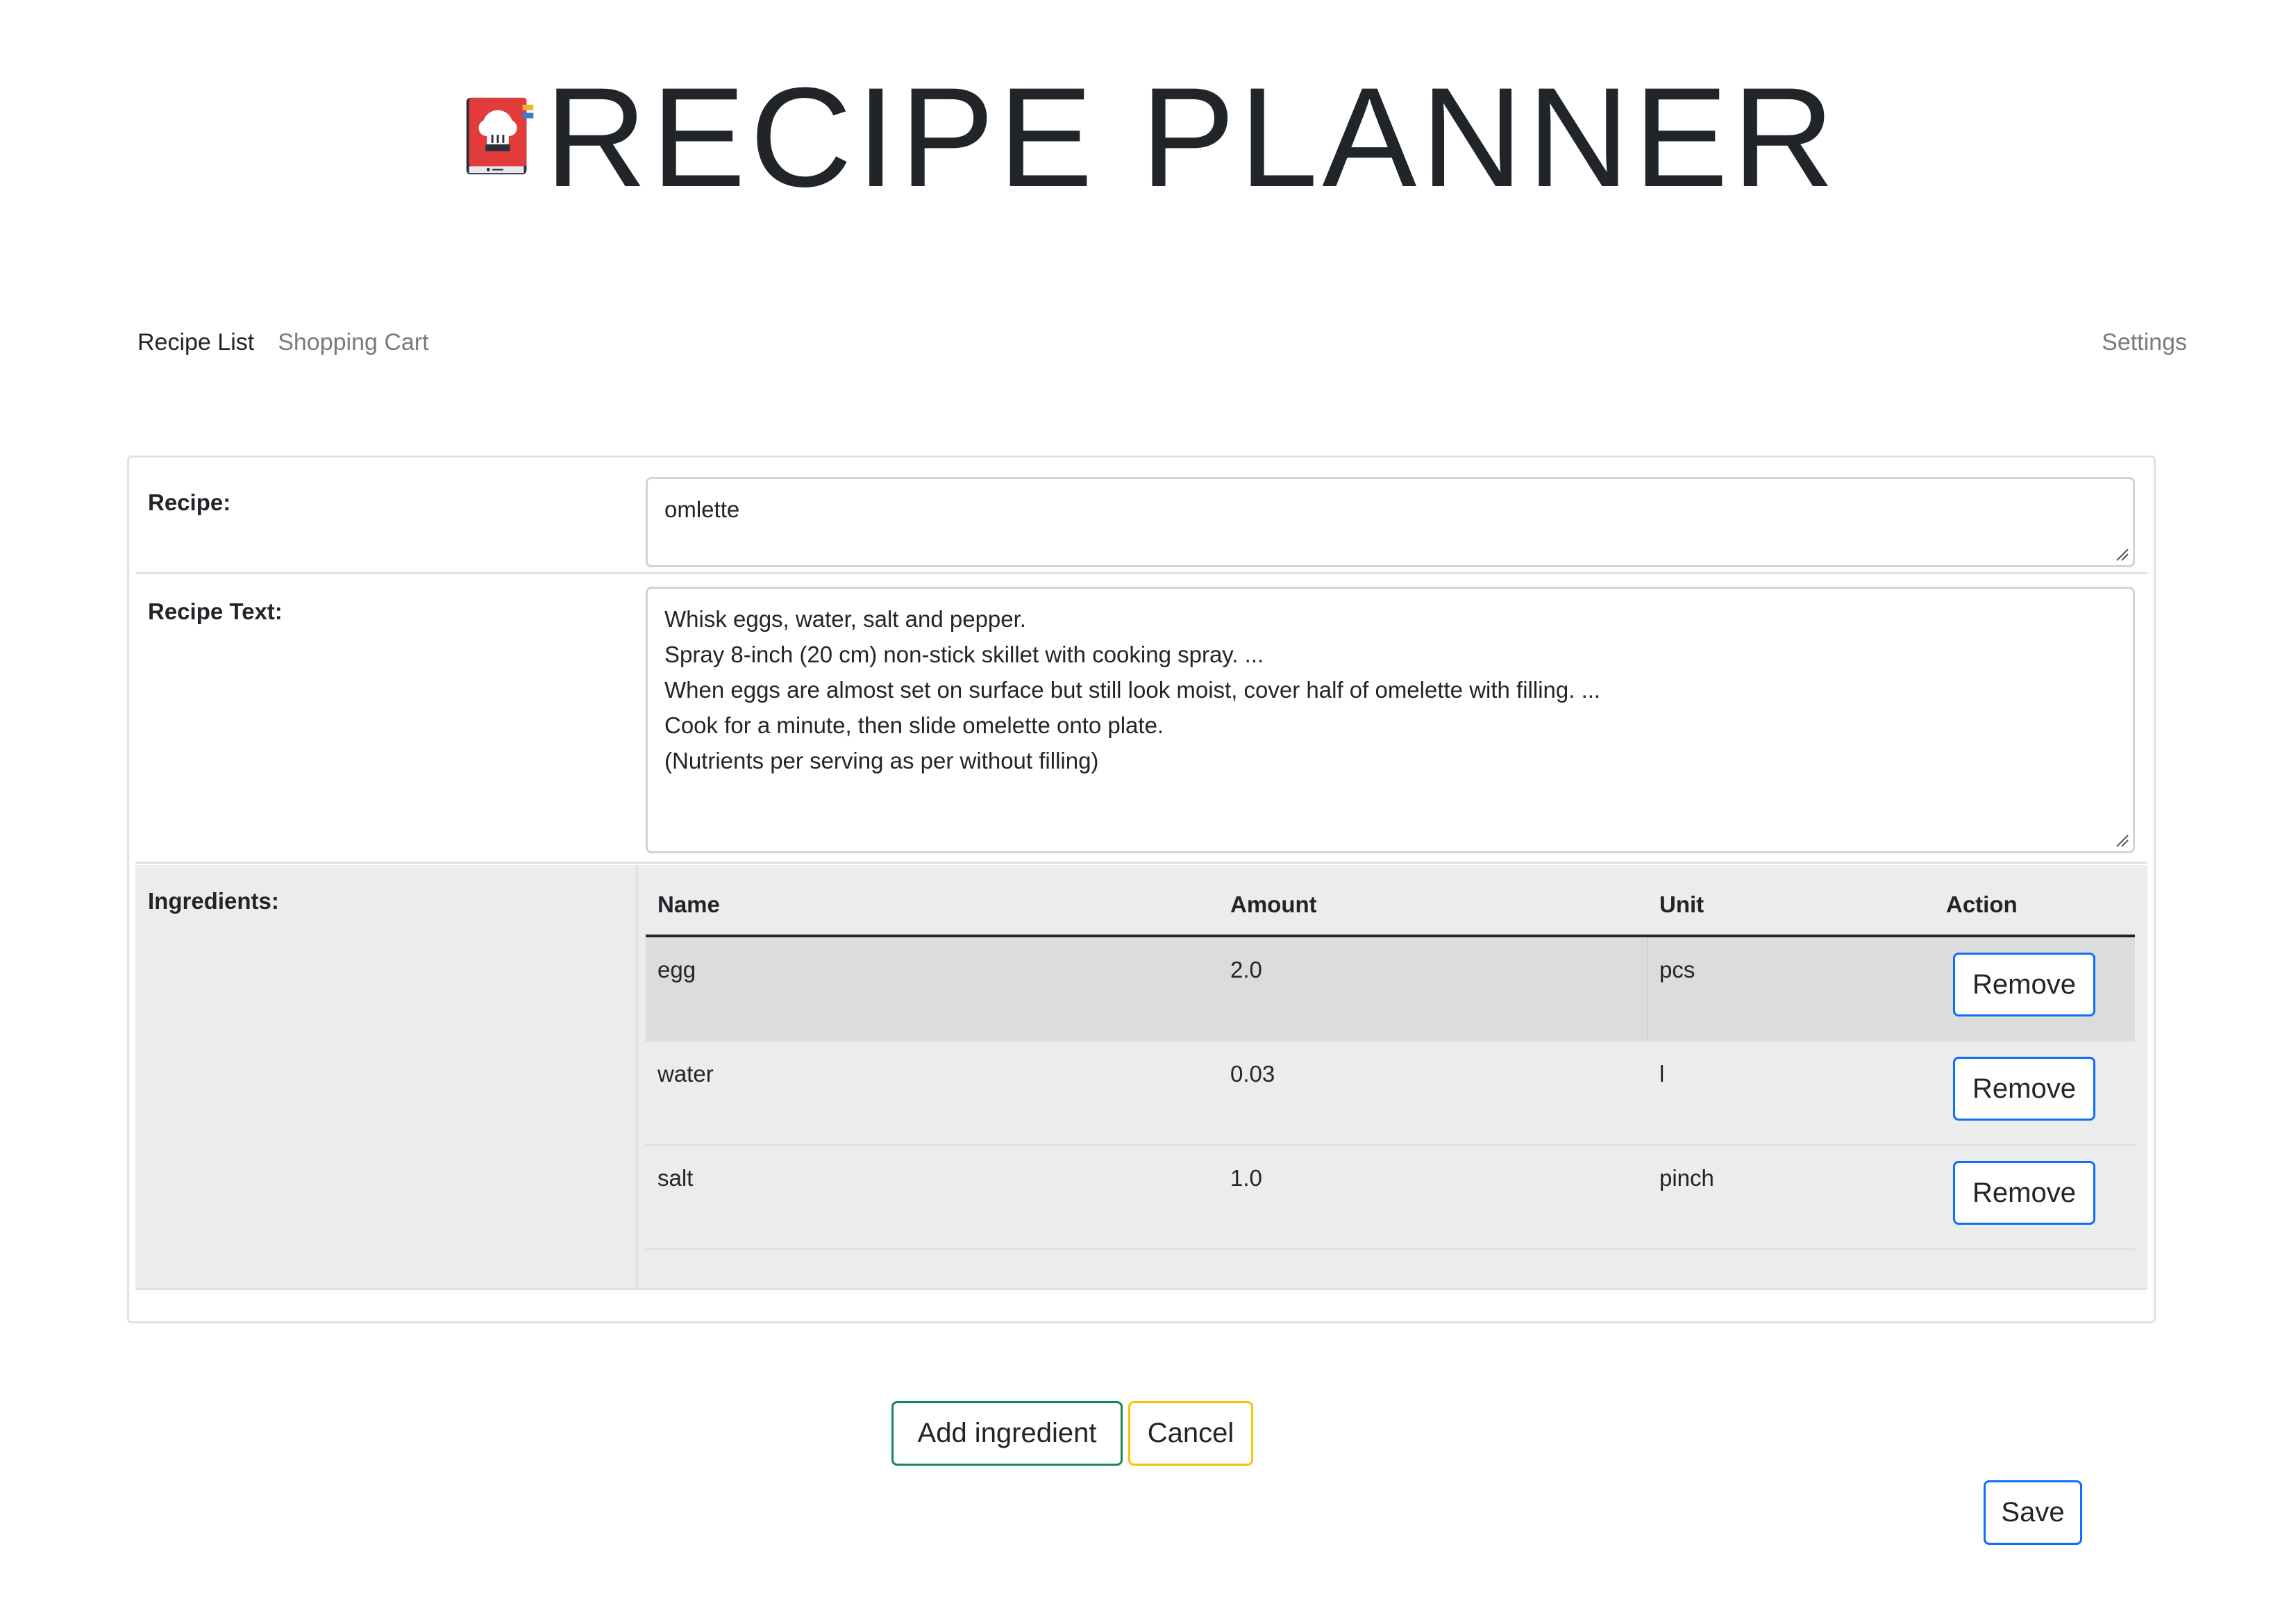 The width and height of the screenshot is (2296, 1624). Describe the element at coordinates (213, 901) in the screenshot. I see `ingredients-label: Ingredients:` at that location.